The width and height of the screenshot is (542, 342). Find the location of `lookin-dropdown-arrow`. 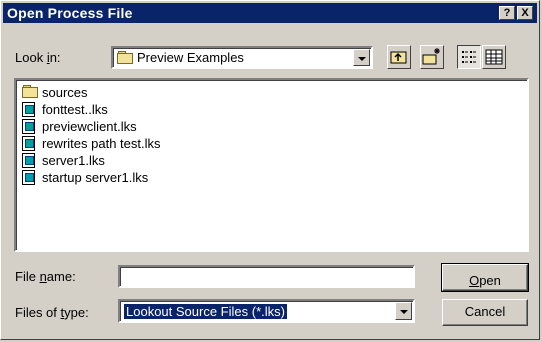

lookin-dropdown-arrow is located at coordinates (361, 57).